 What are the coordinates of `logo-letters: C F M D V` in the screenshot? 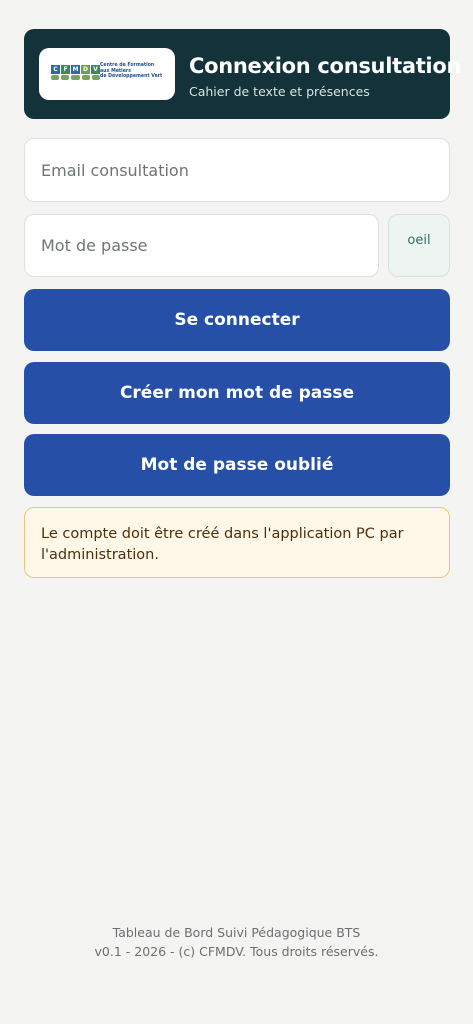 It's located at (75, 69).